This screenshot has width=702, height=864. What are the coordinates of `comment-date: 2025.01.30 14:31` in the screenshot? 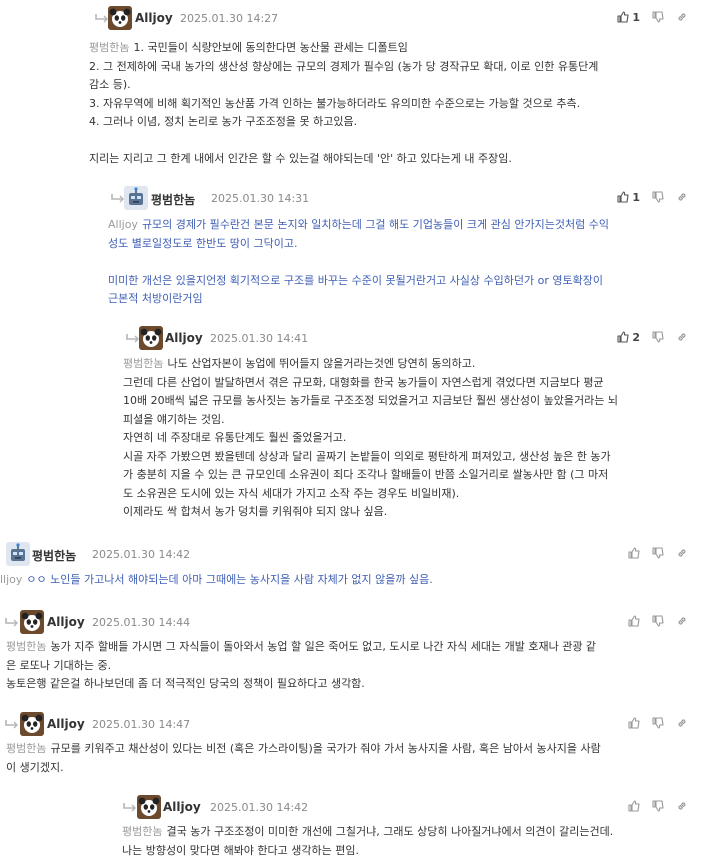 It's located at (260, 198).